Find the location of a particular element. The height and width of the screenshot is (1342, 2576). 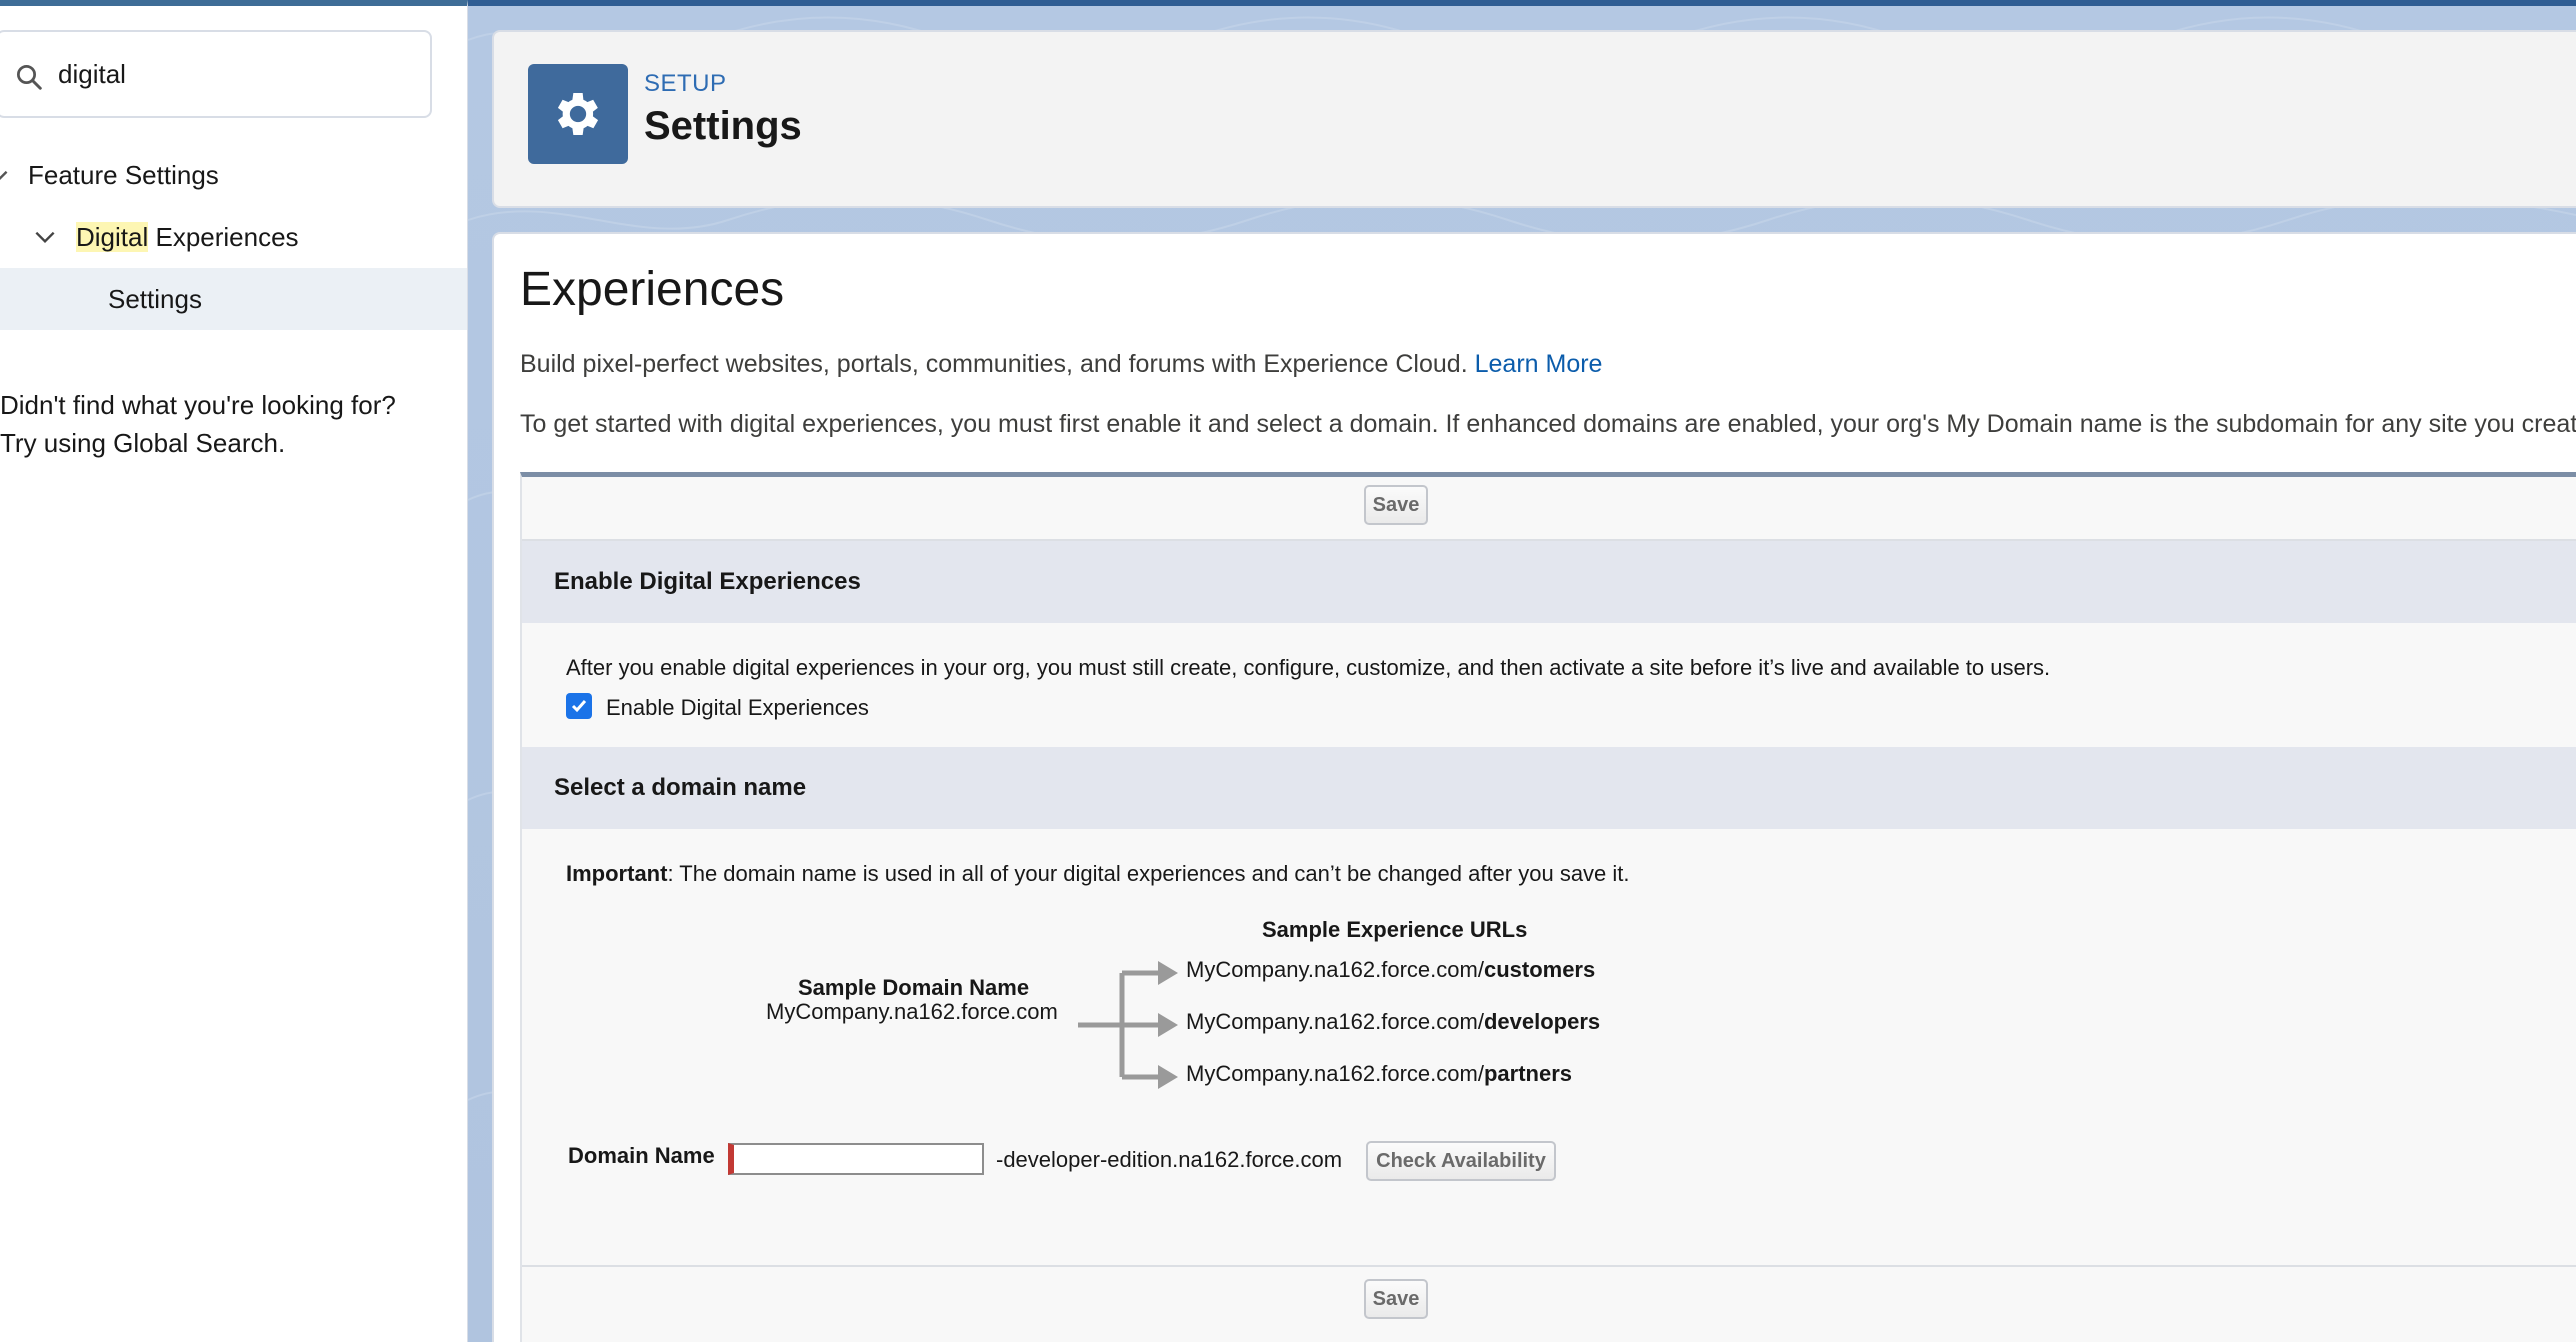

sample-url-developers: MyCompany.na162.force.com/developers is located at coordinates (1393, 1022).